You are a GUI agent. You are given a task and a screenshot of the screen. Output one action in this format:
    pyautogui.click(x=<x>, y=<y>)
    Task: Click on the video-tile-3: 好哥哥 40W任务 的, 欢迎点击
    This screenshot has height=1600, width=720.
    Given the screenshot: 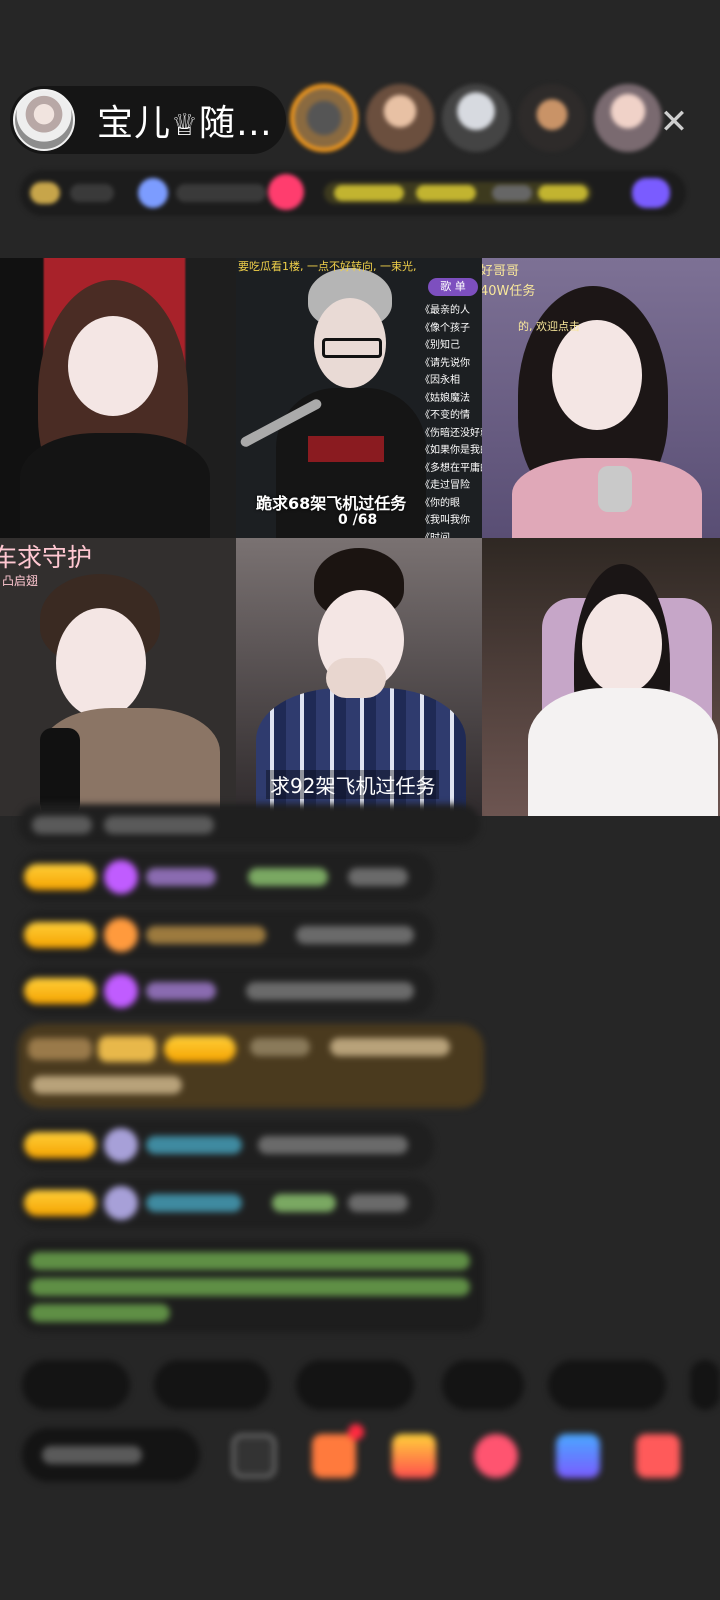 What is the action you would take?
    pyautogui.click(x=601, y=398)
    